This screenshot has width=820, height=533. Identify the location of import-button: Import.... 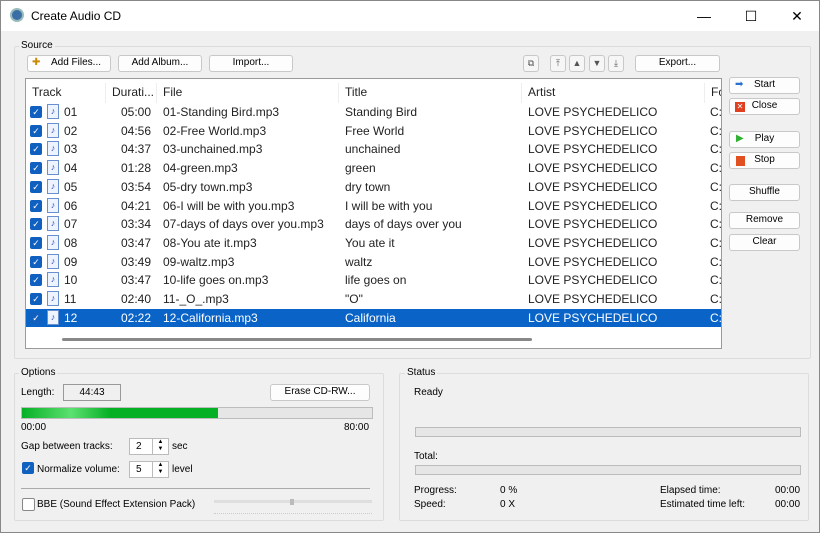
(251, 63).